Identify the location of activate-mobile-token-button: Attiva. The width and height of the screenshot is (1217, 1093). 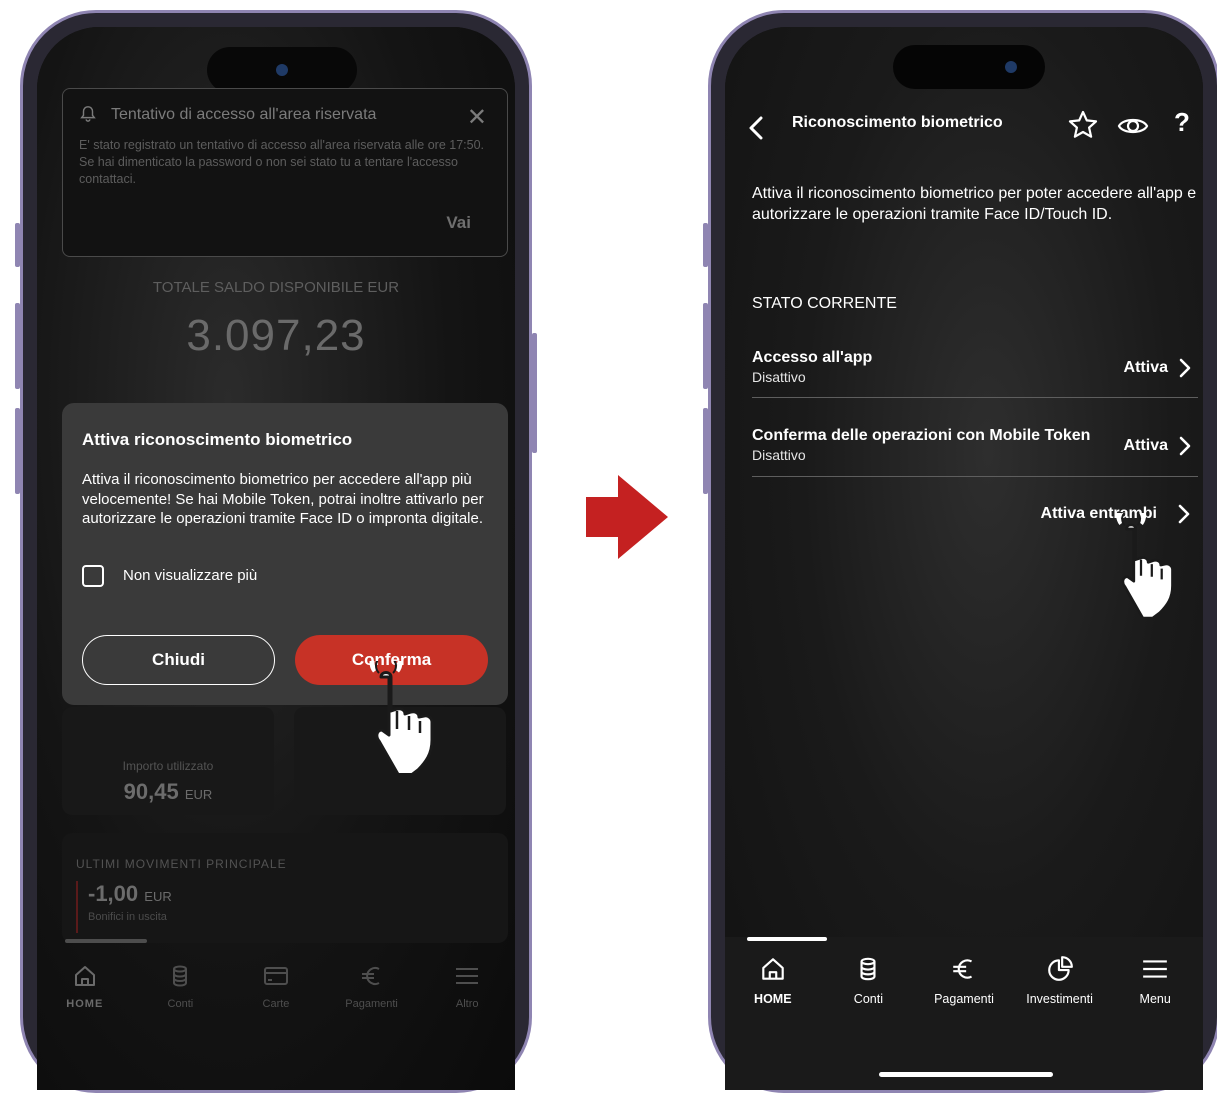
(1146, 446).